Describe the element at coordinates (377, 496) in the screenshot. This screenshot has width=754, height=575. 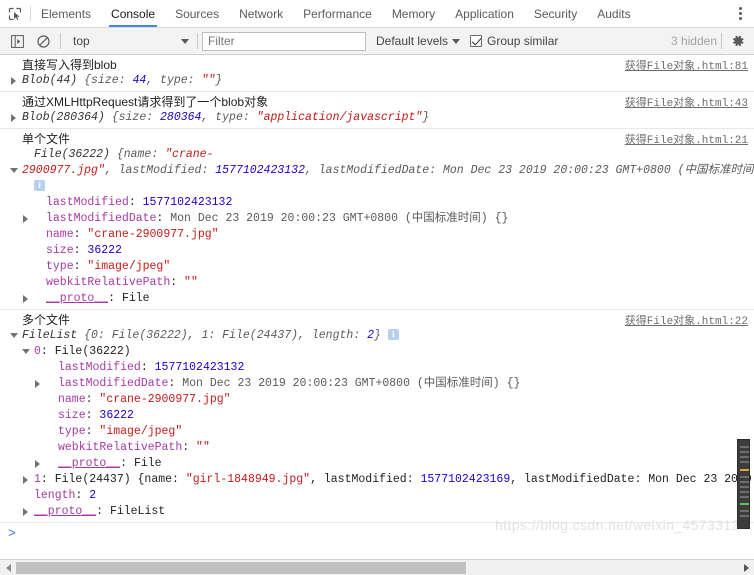
I see `filelist-length-row: length: 2` at that location.